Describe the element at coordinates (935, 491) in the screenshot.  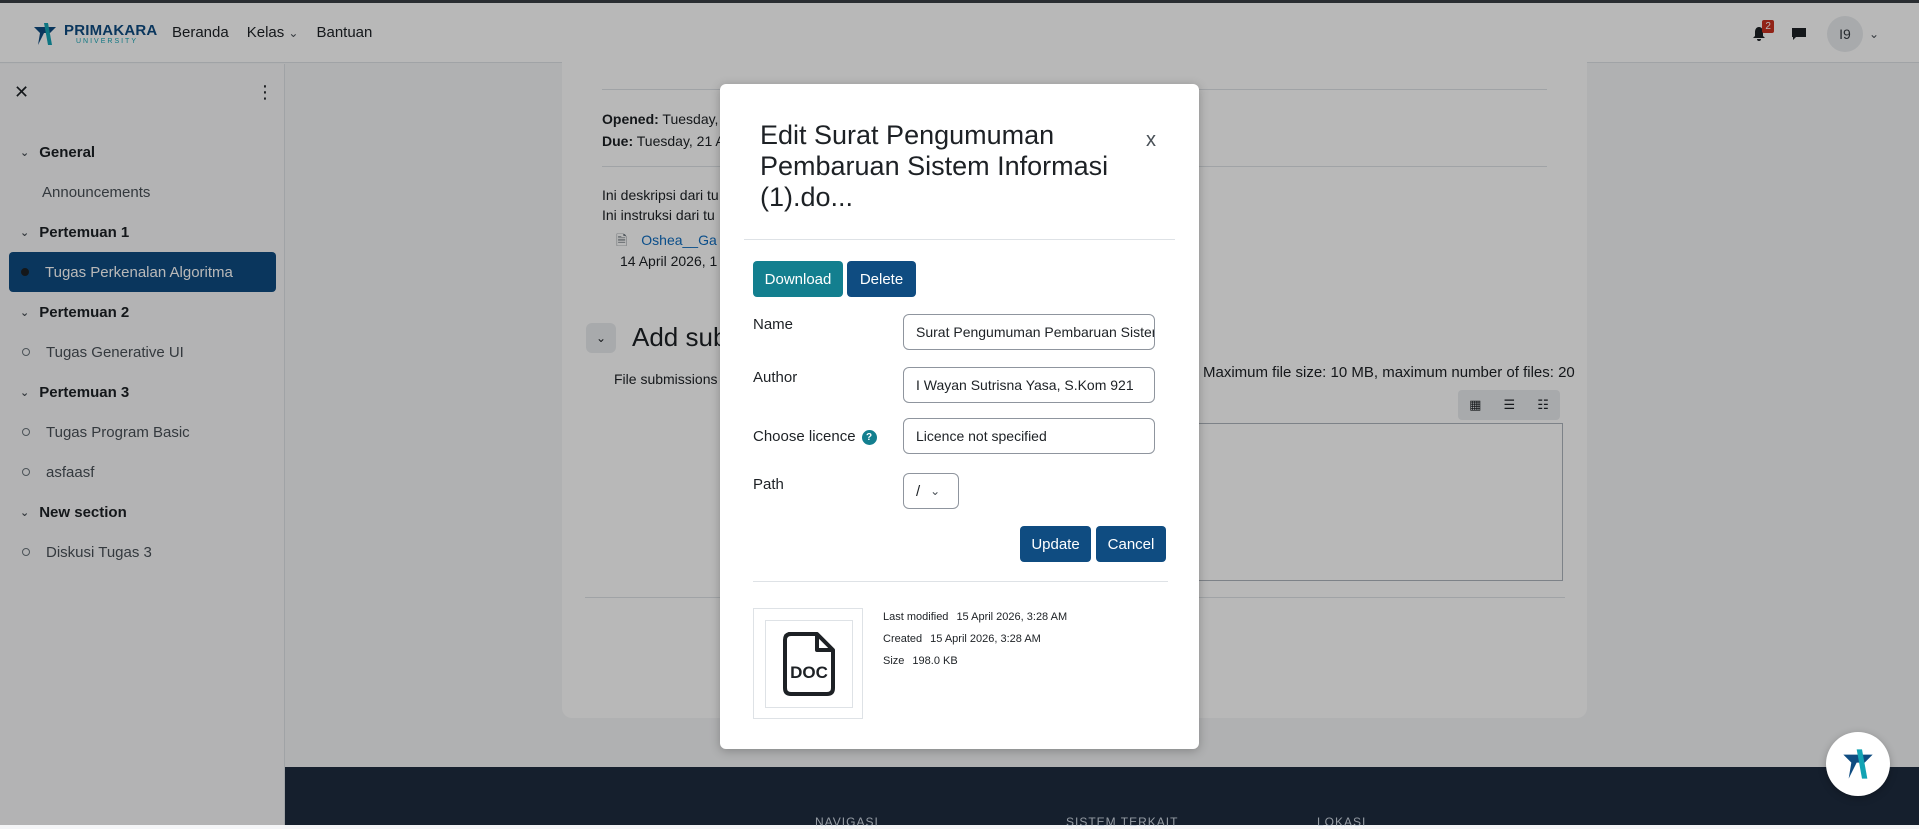
I see `chevron-down-icon: ⌄` at that location.